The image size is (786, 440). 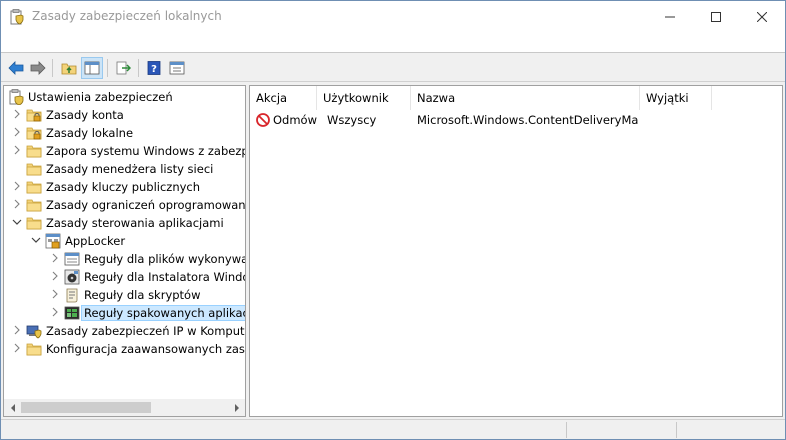 I want to click on tree-item: Zasady zabezpieczeń IP w Komputer l, so click(x=125, y=331).